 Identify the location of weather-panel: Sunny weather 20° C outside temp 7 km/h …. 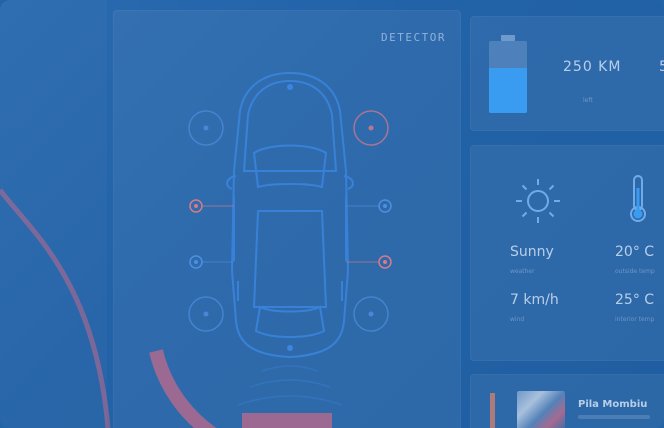
(567, 253).